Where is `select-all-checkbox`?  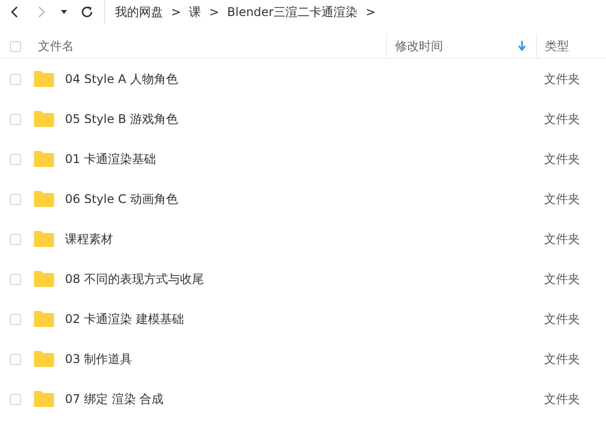
select-all-checkbox is located at coordinates (15, 46).